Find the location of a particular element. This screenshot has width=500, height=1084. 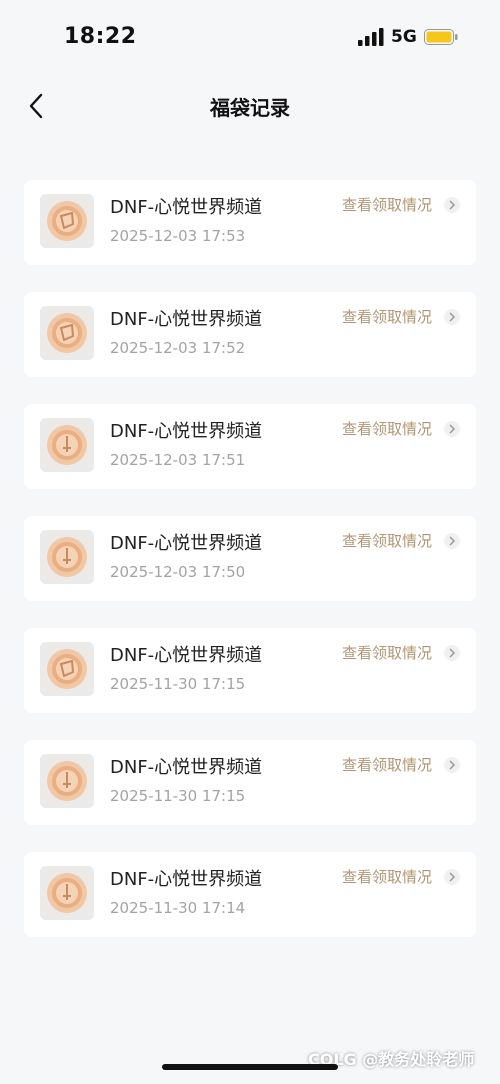

record-time: 2025-11-30 17:14 is located at coordinates (178, 908).